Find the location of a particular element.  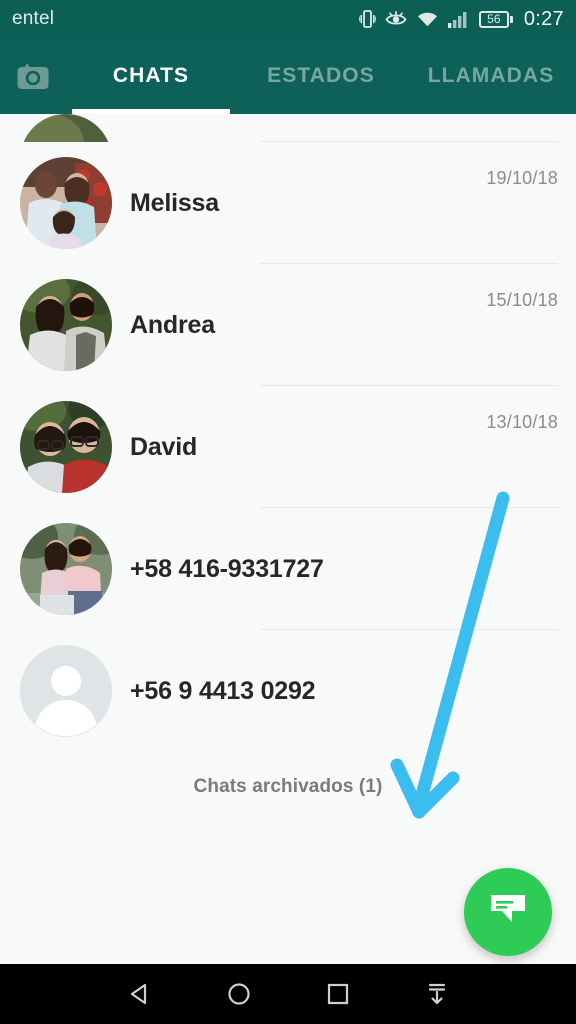

status-bar: entel 56 0:27 is located at coordinates (288, 19).